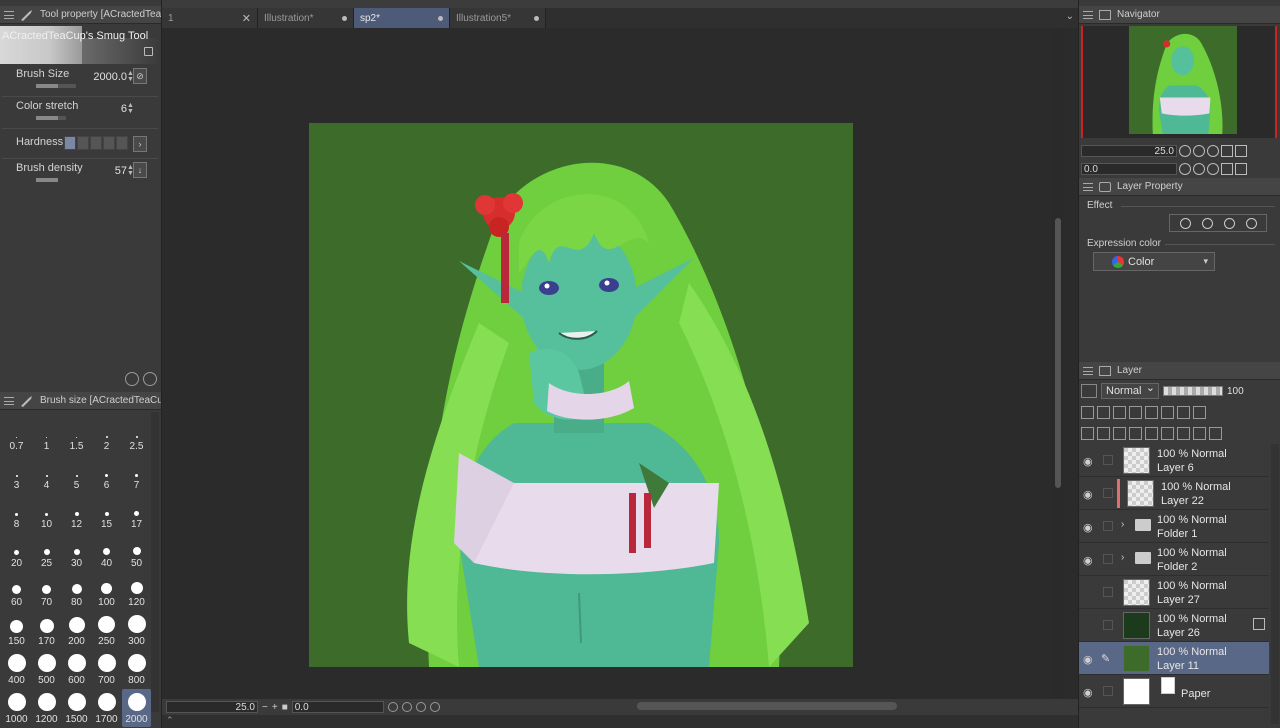 The height and width of the screenshot is (728, 1280). What do you see at coordinates (1199, 433) in the screenshot?
I see `apply-mask-icon` at bounding box center [1199, 433].